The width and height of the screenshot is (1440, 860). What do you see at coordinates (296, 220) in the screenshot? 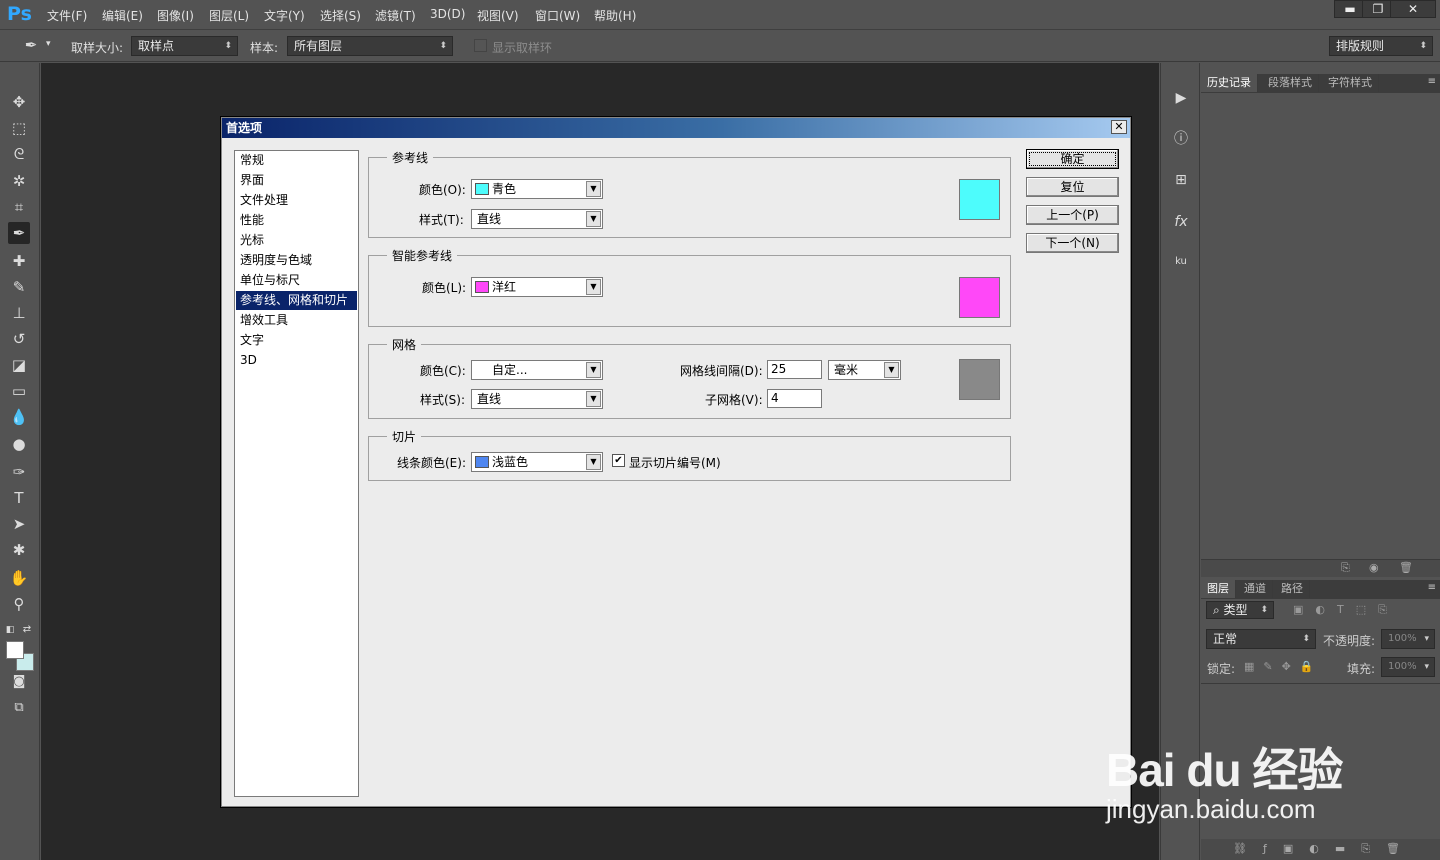
I see `category-performance: 性能` at bounding box center [296, 220].